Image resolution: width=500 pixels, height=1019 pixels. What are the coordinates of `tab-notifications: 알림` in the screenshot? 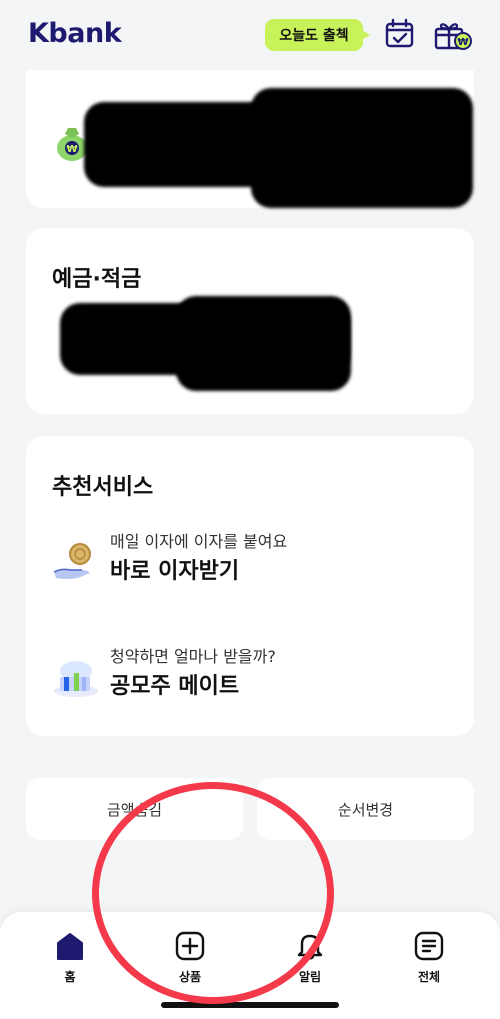 It's located at (310, 960).